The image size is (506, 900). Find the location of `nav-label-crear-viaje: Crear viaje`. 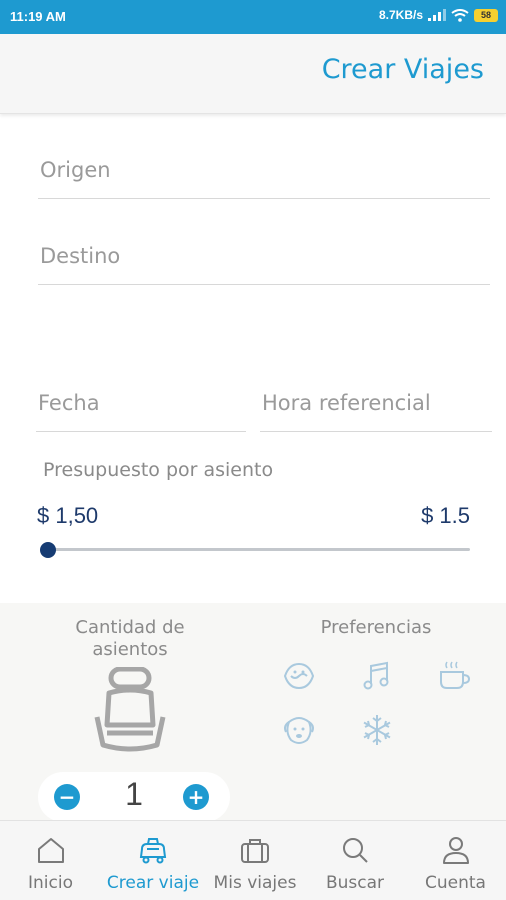

nav-label-crear-viaje: Crear viaje is located at coordinates (153, 883).